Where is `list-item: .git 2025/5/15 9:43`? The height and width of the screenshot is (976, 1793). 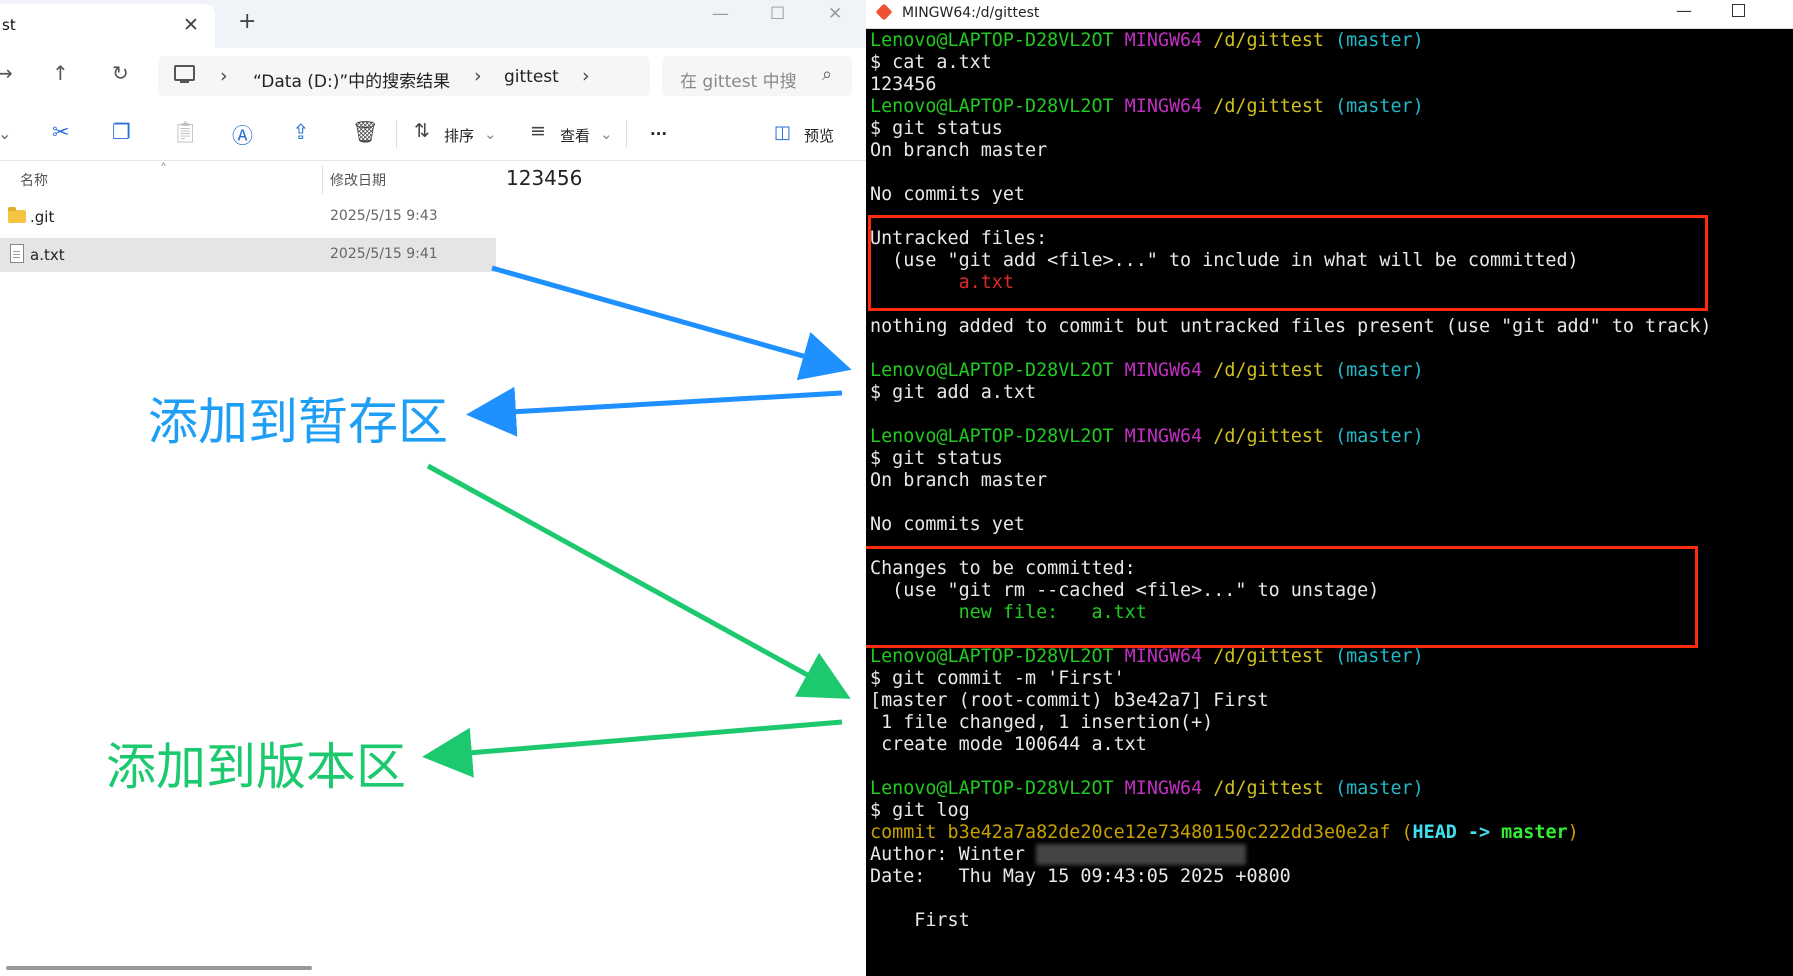
list-item: .git 2025/5/15 9:43 is located at coordinates (248, 217).